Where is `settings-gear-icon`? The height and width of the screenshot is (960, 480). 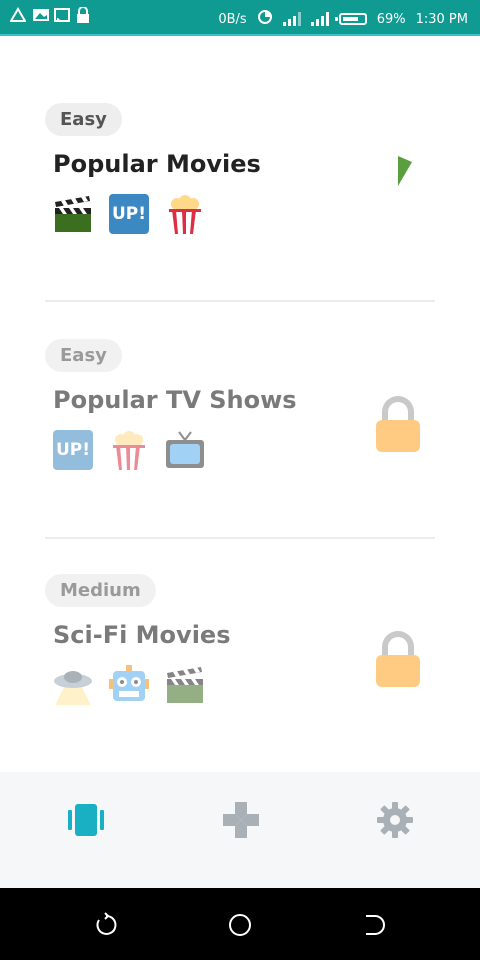 settings-gear-icon is located at coordinates (395, 820).